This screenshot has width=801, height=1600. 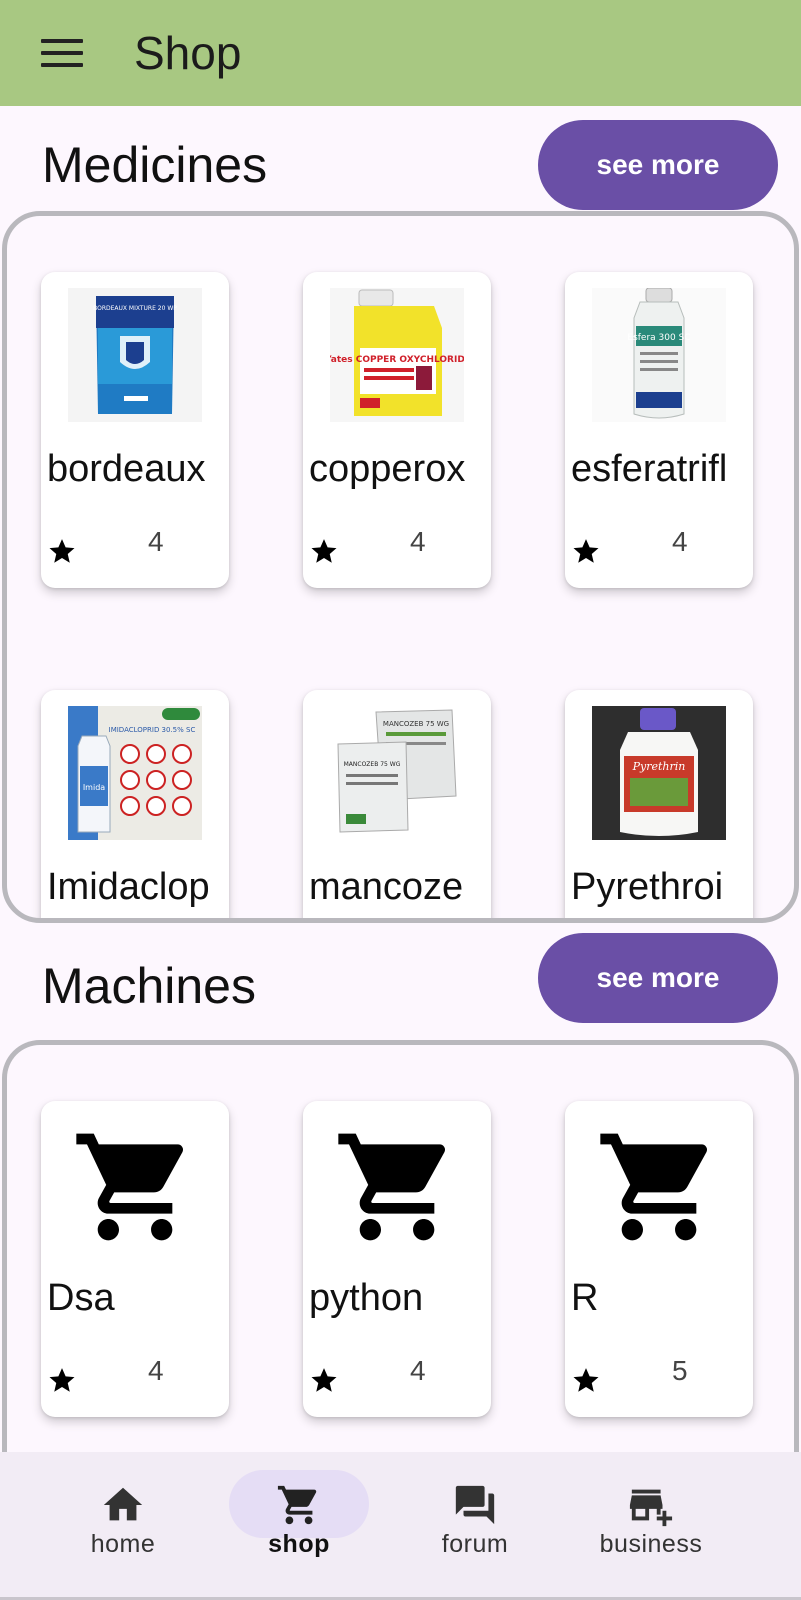 I want to click on bottom-navigation: home shop forum business, so click(x=400, y=1526).